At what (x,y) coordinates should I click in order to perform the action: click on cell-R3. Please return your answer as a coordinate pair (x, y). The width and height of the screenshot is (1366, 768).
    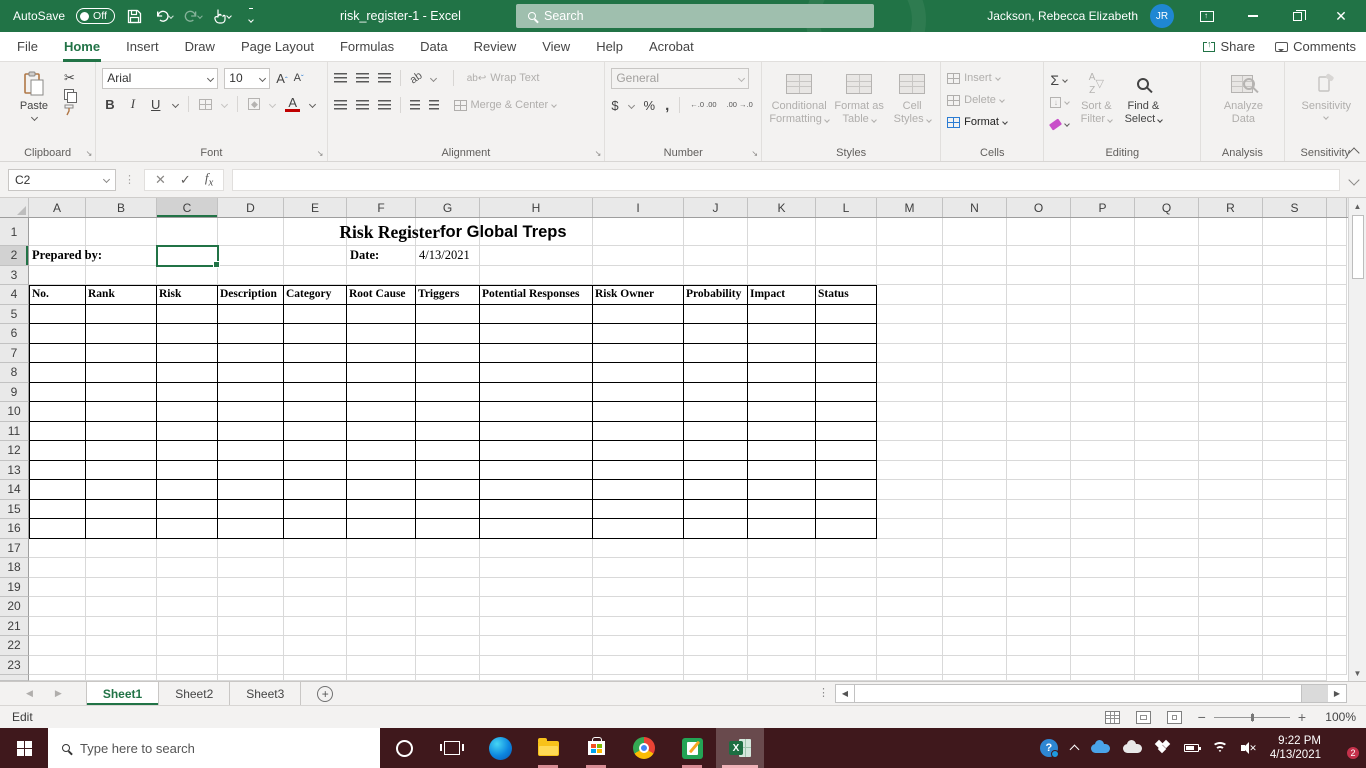
    Looking at the image, I should click on (1231, 275).